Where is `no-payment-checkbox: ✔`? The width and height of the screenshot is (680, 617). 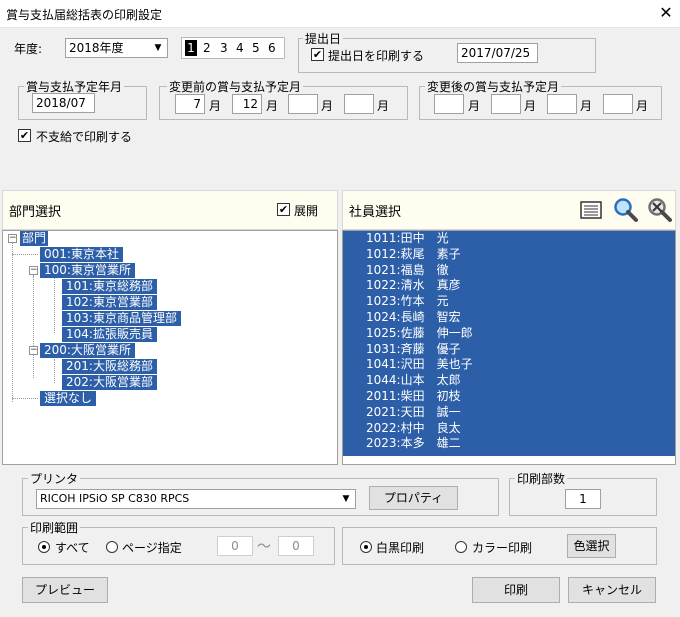 no-payment-checkbox: ✔ is located at coordinates (24, 135).